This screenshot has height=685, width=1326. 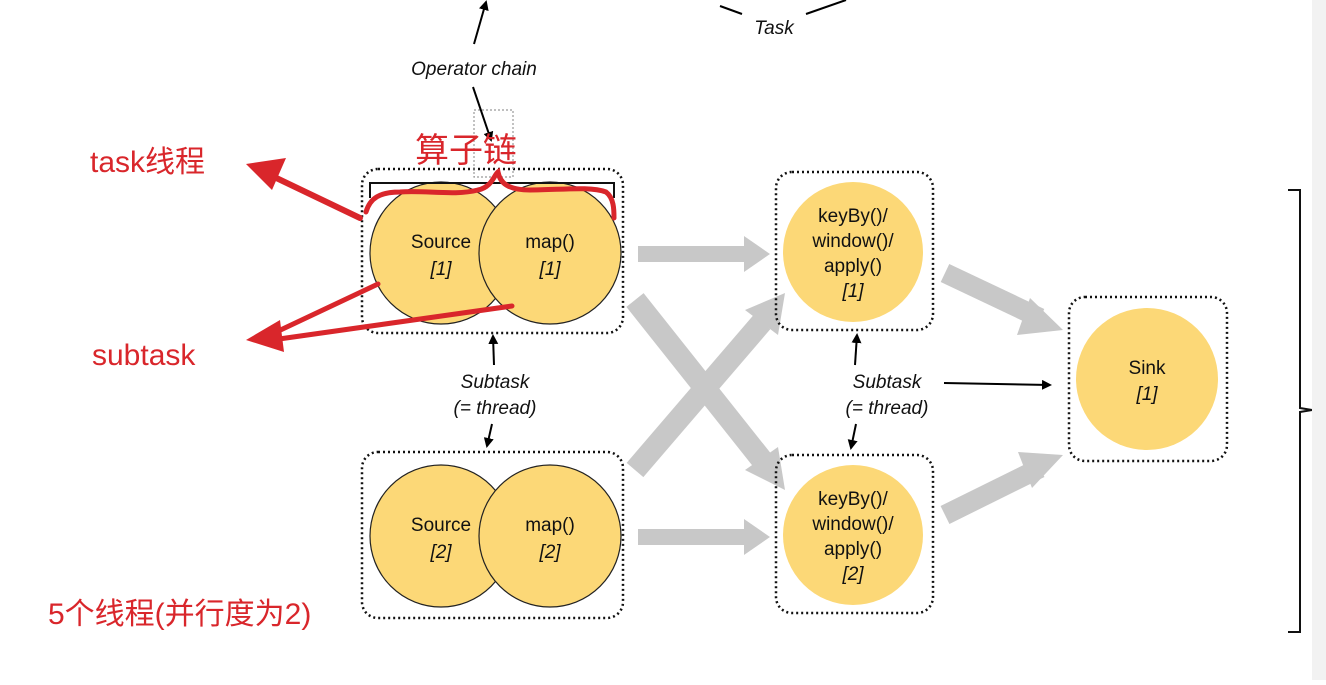 I want to click on node-sink: Sink [1], so click(x=1147, y=379).